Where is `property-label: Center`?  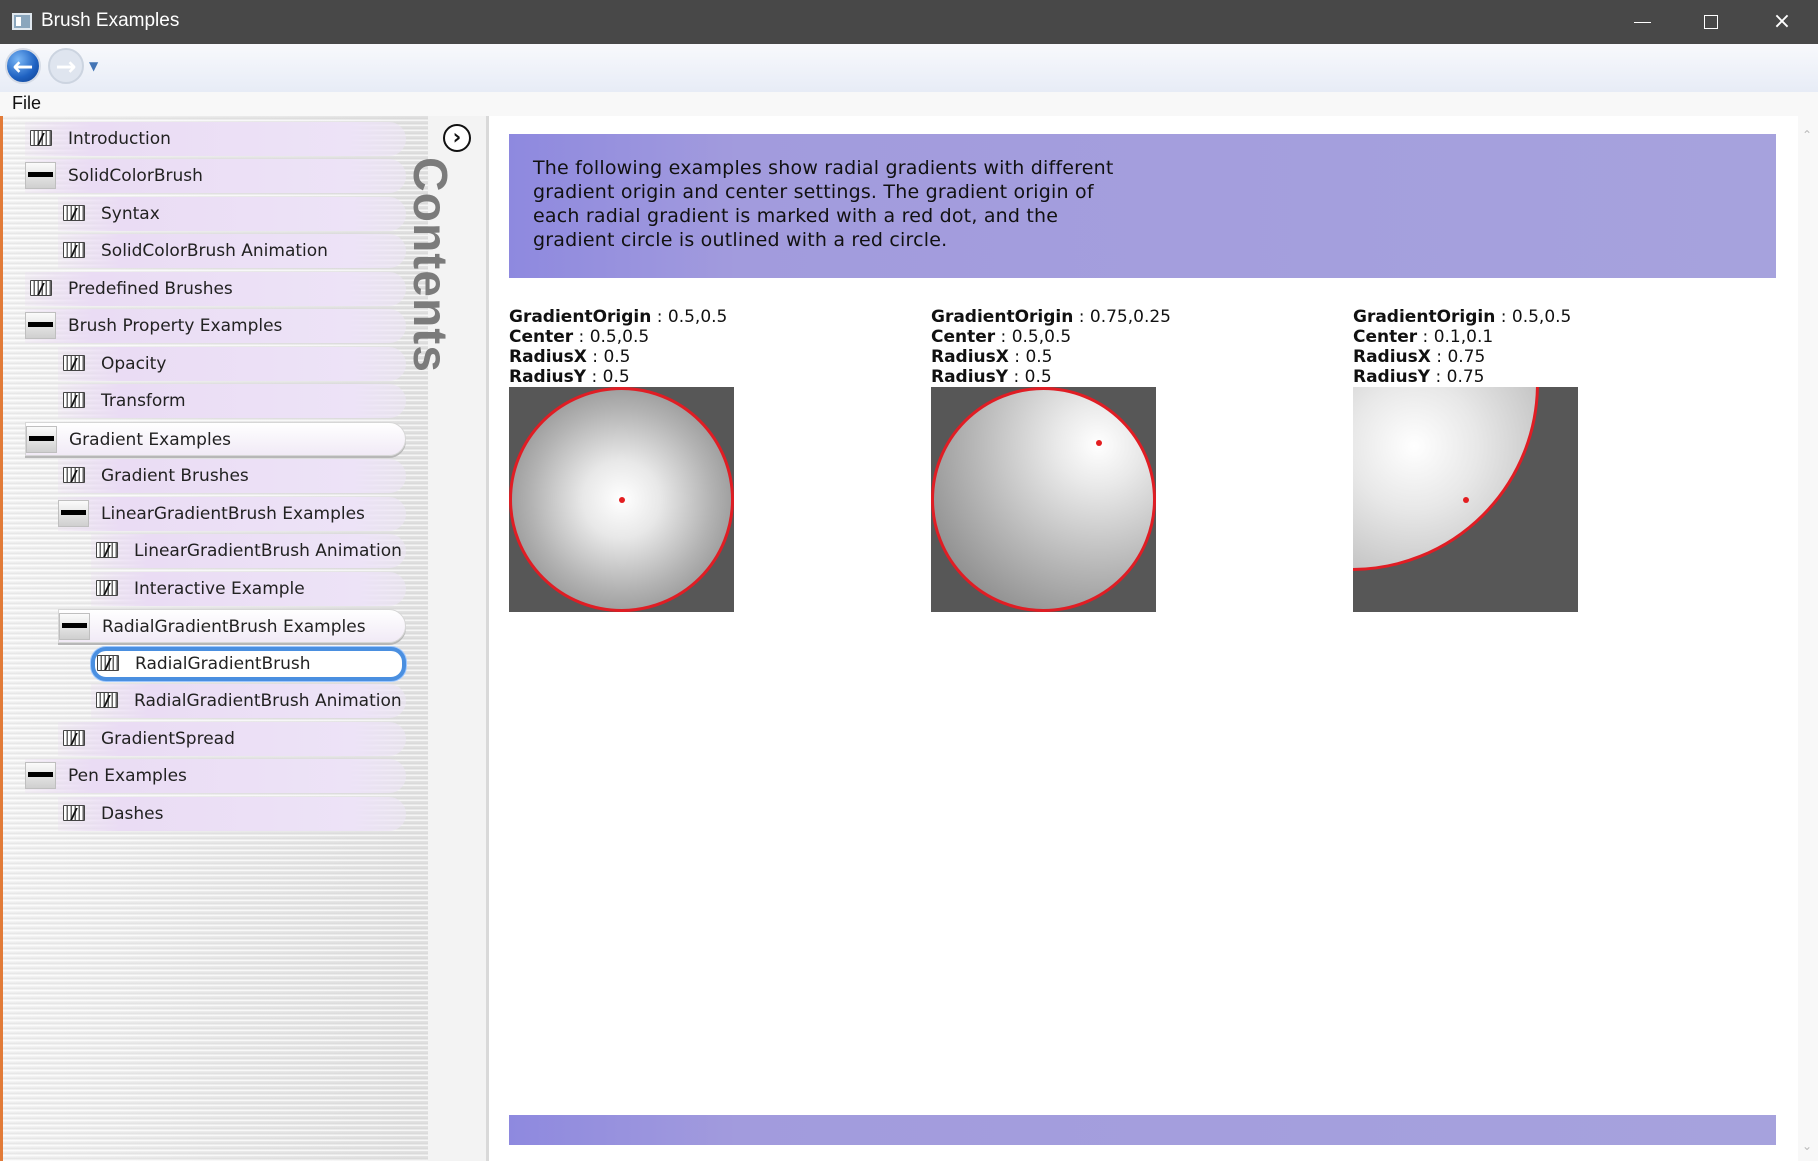 property-label: Center is located at coordinates (963, 337).